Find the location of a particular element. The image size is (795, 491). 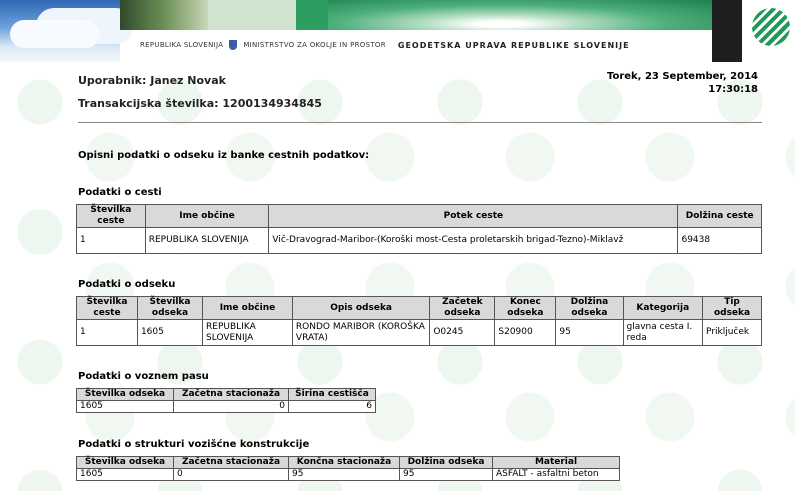

column-header: Opis odseka is located at coordinates (361, 308).